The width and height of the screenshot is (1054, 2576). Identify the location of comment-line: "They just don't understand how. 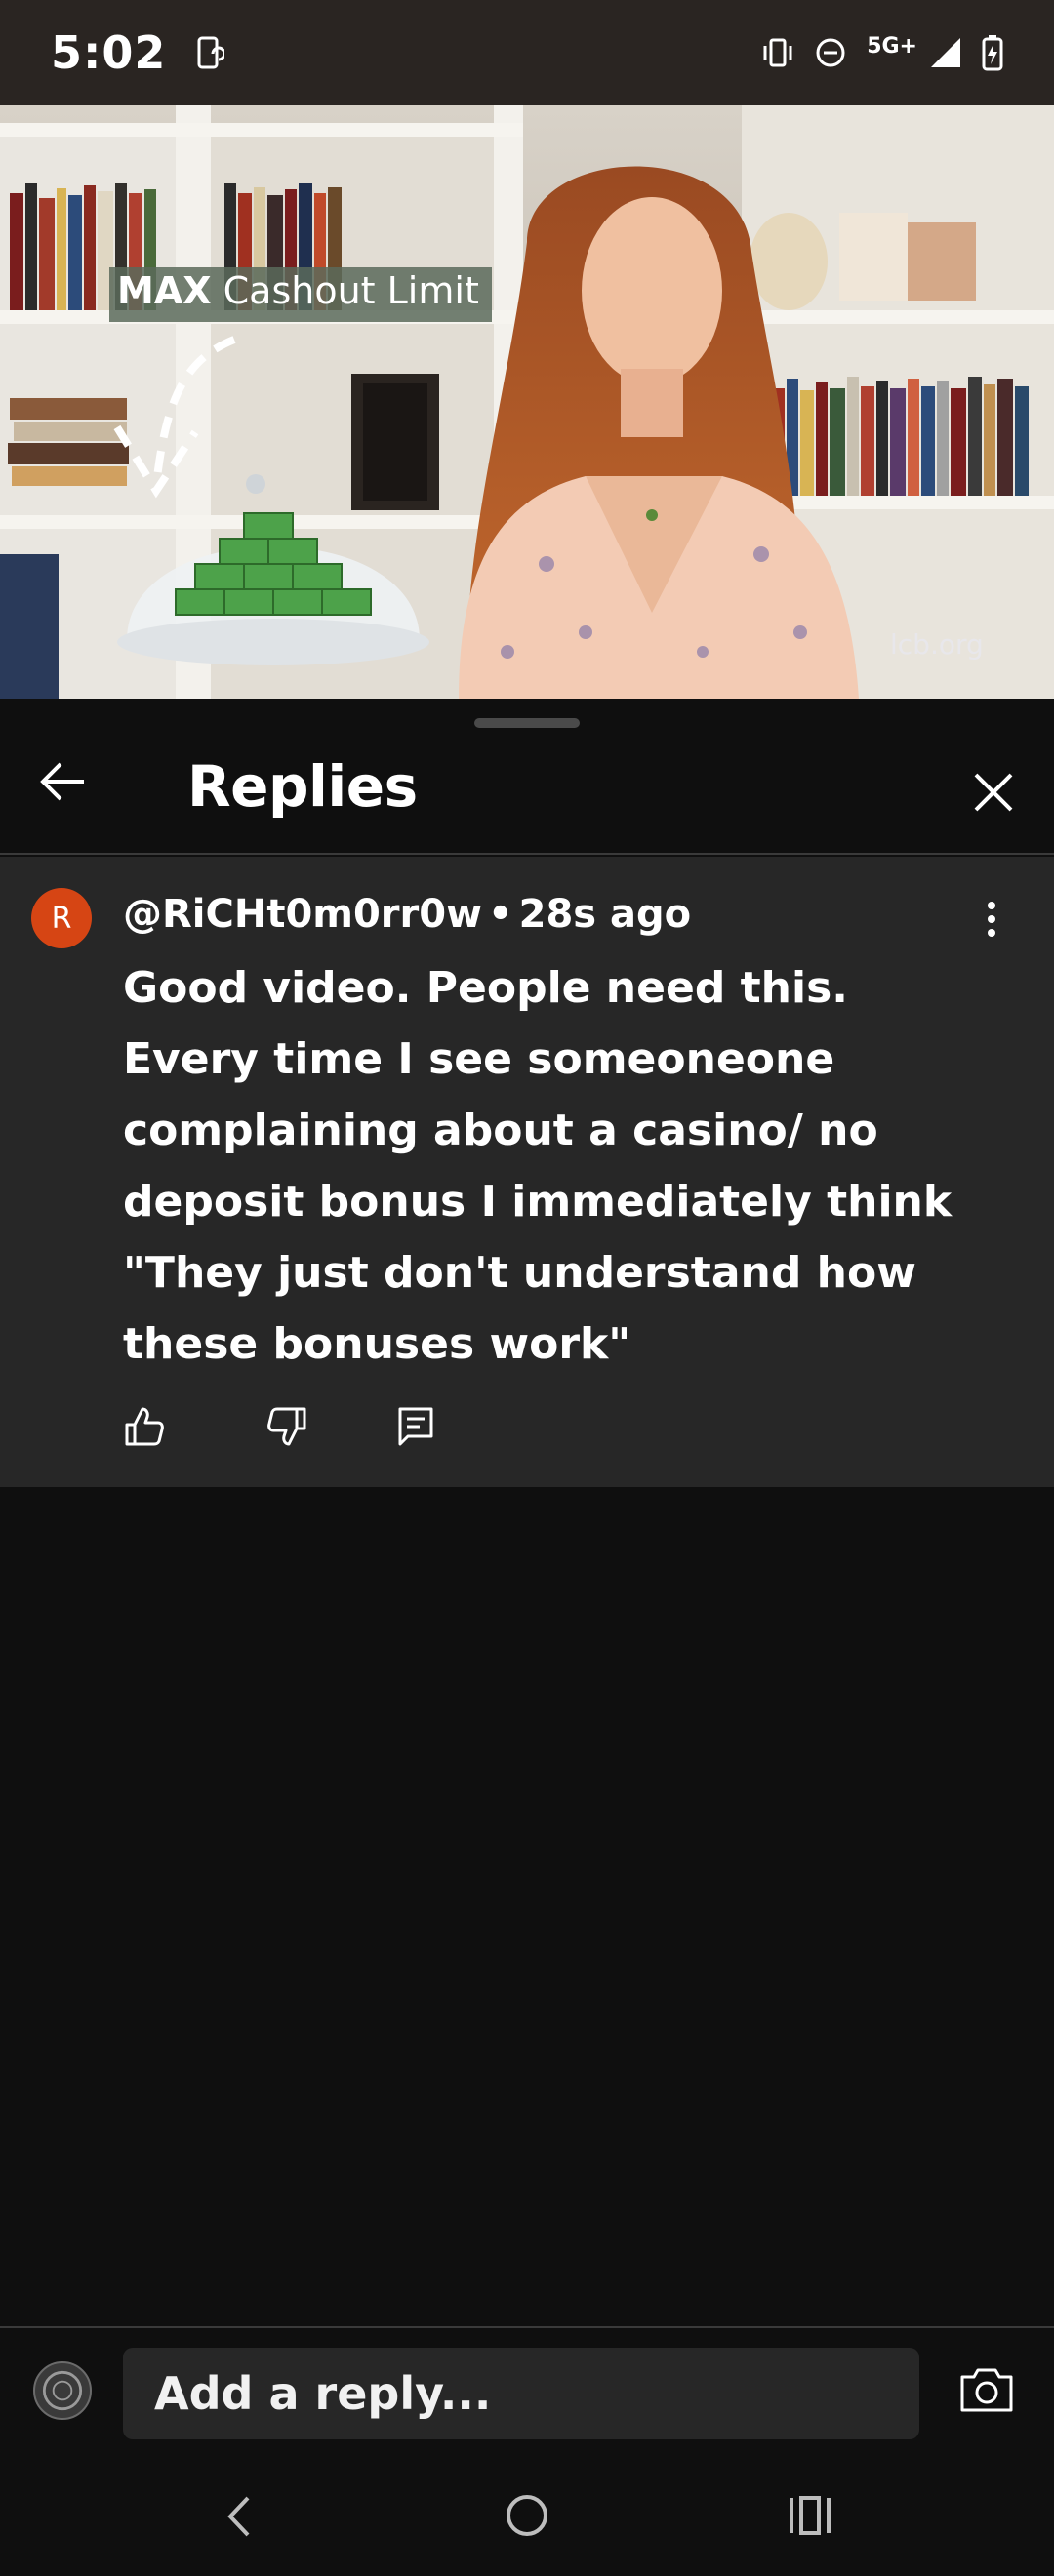
(519, 1273).